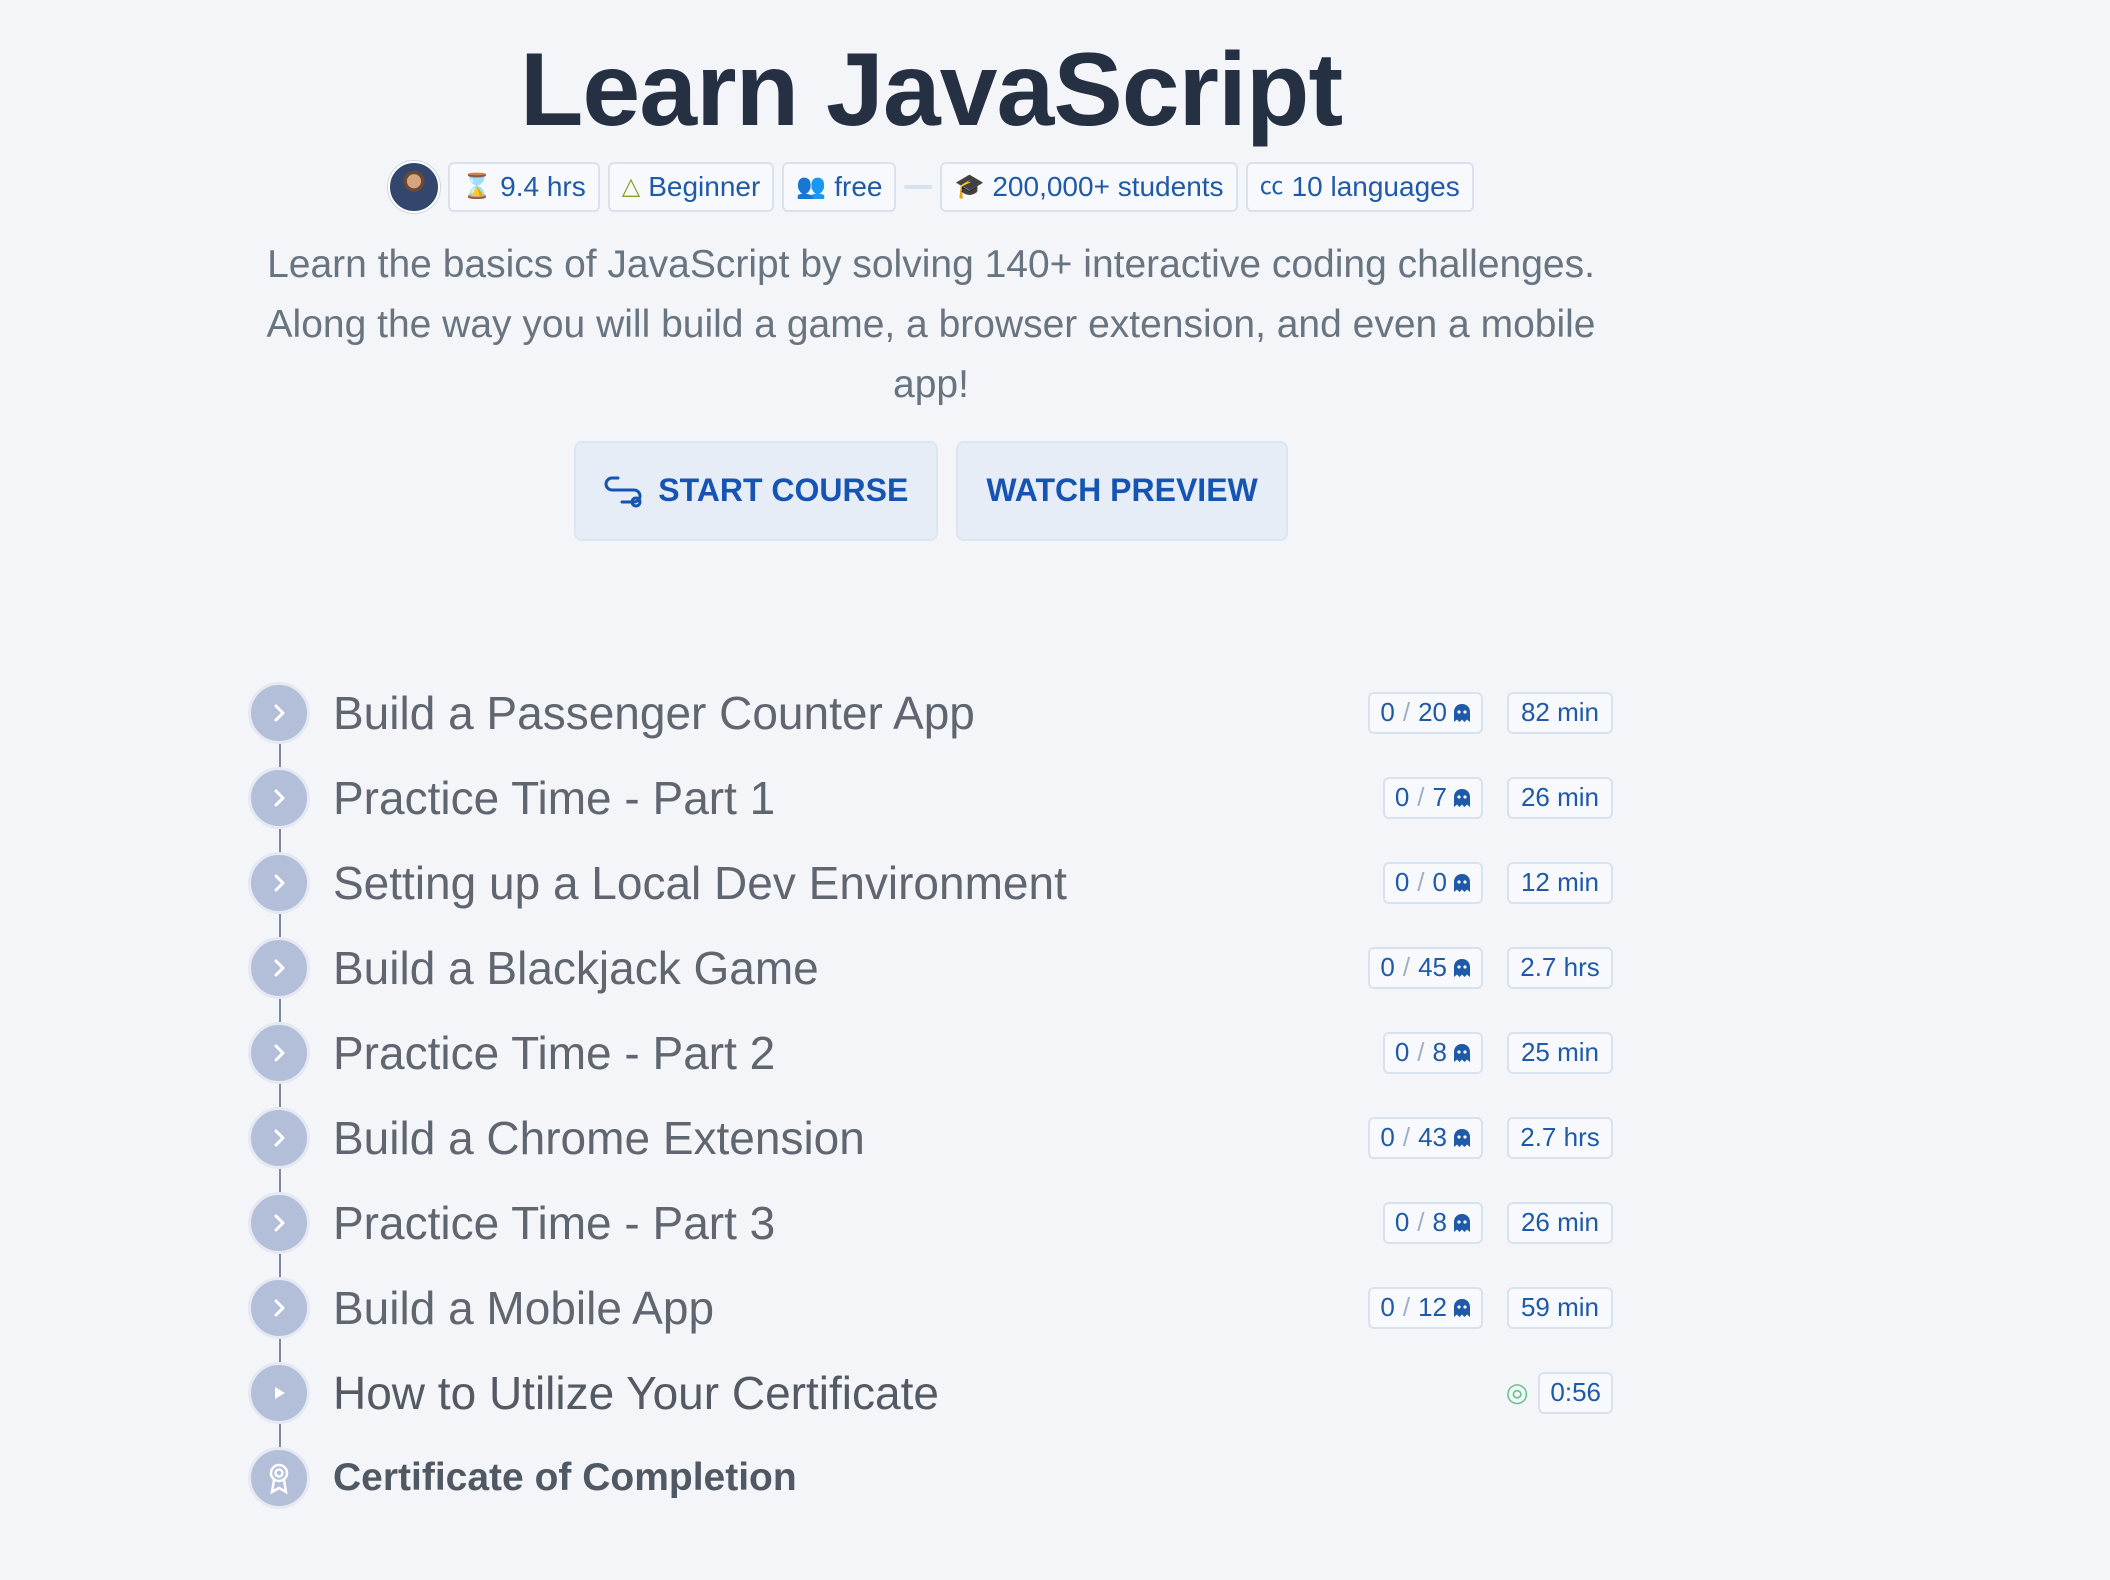  I want to click on level-chip: △ Beginner, so click(691, 186).